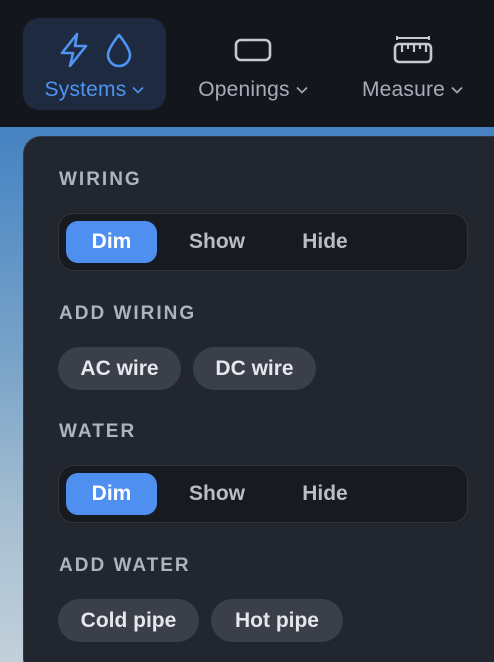 Image resolution: width=494 pixels, height=662 pixels. Describe the element at coordinates (325, 494) in the screenshot. I see `water-hide-option: Hide` at that location.